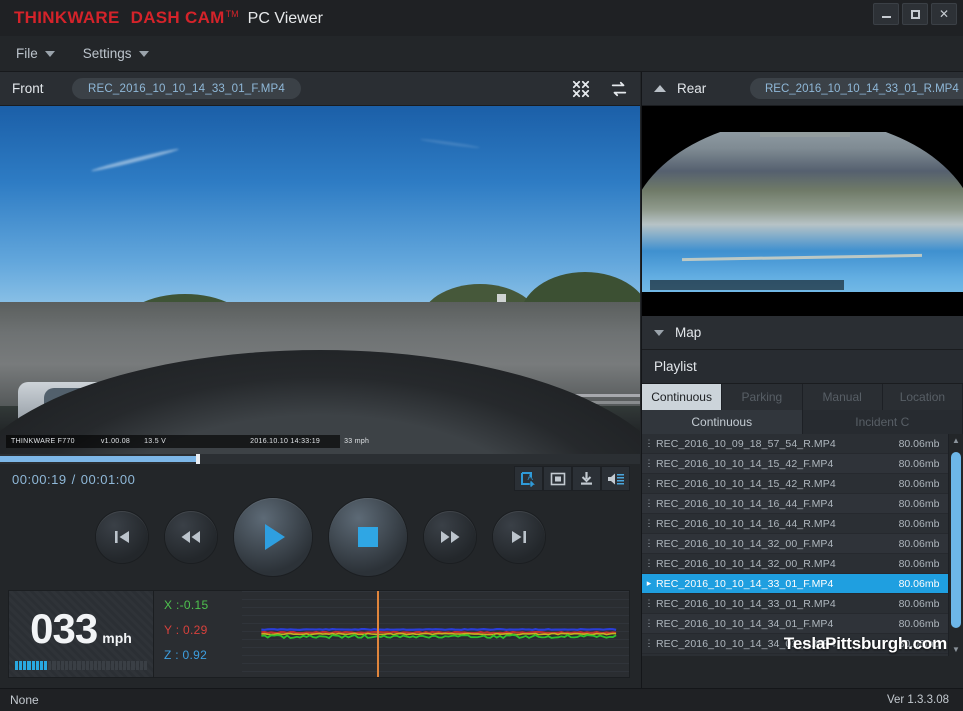  Describe the element at coordinates (367, 537) in the screenshot. I see `stop-button` at that location.